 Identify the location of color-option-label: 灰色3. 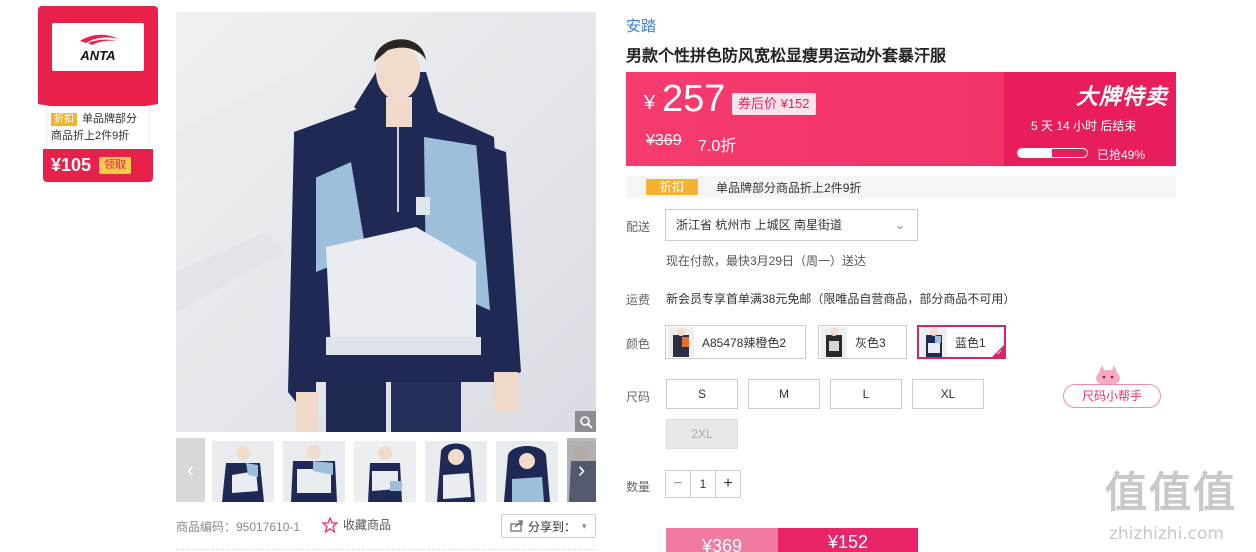
(870, 342).